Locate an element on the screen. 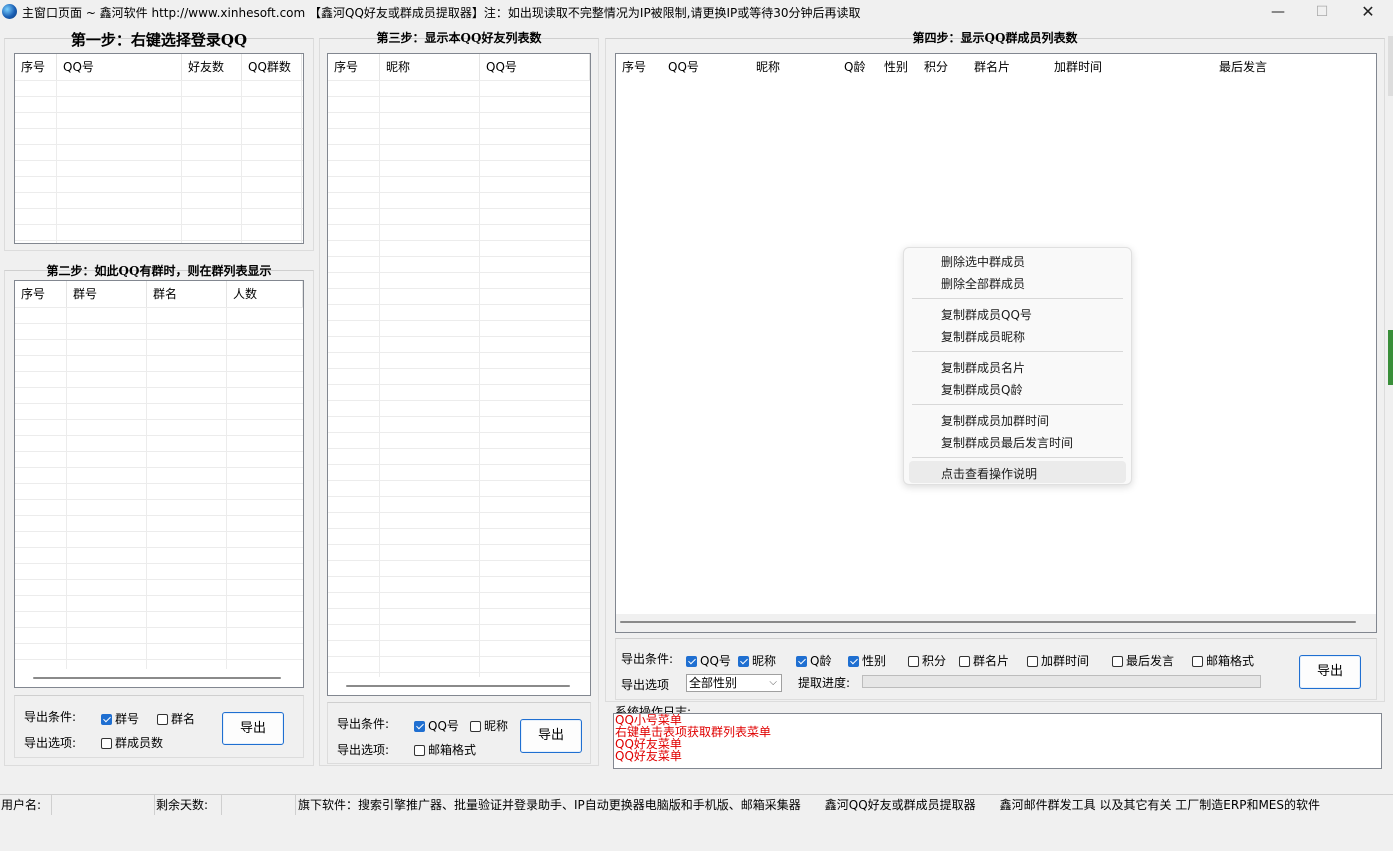 This screenshot has width=1393, height=851. step1-title: 第一步：右键选择登录QQ is located at coordinates (159, 40).